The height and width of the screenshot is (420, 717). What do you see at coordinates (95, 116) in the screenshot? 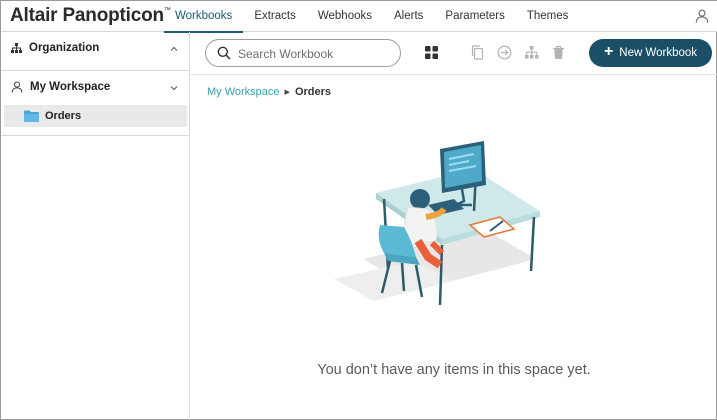
I see `sidebar-item-orders: Orders` at bounding box center [95, 116].